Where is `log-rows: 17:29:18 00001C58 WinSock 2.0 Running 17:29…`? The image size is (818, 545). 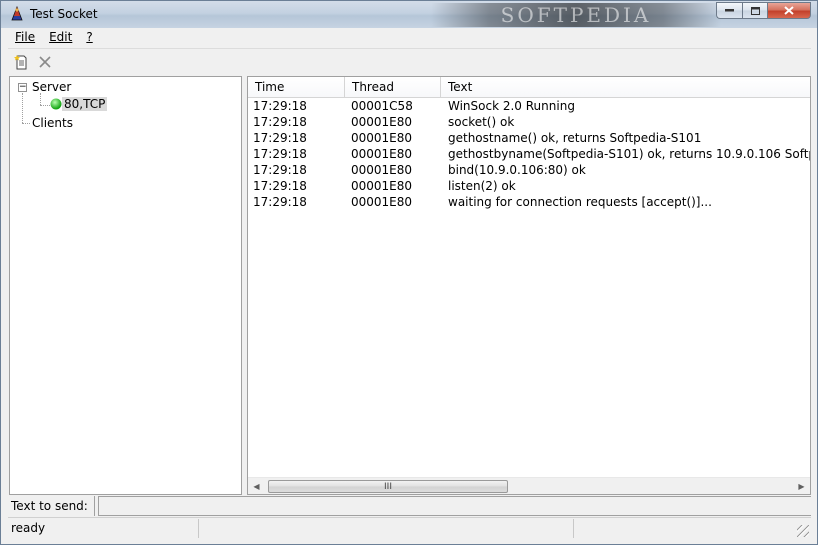 log-rows: 17:29:18 00001C58 WinSock 2.0 Running 17:29… is located at coordinates (529, 154).